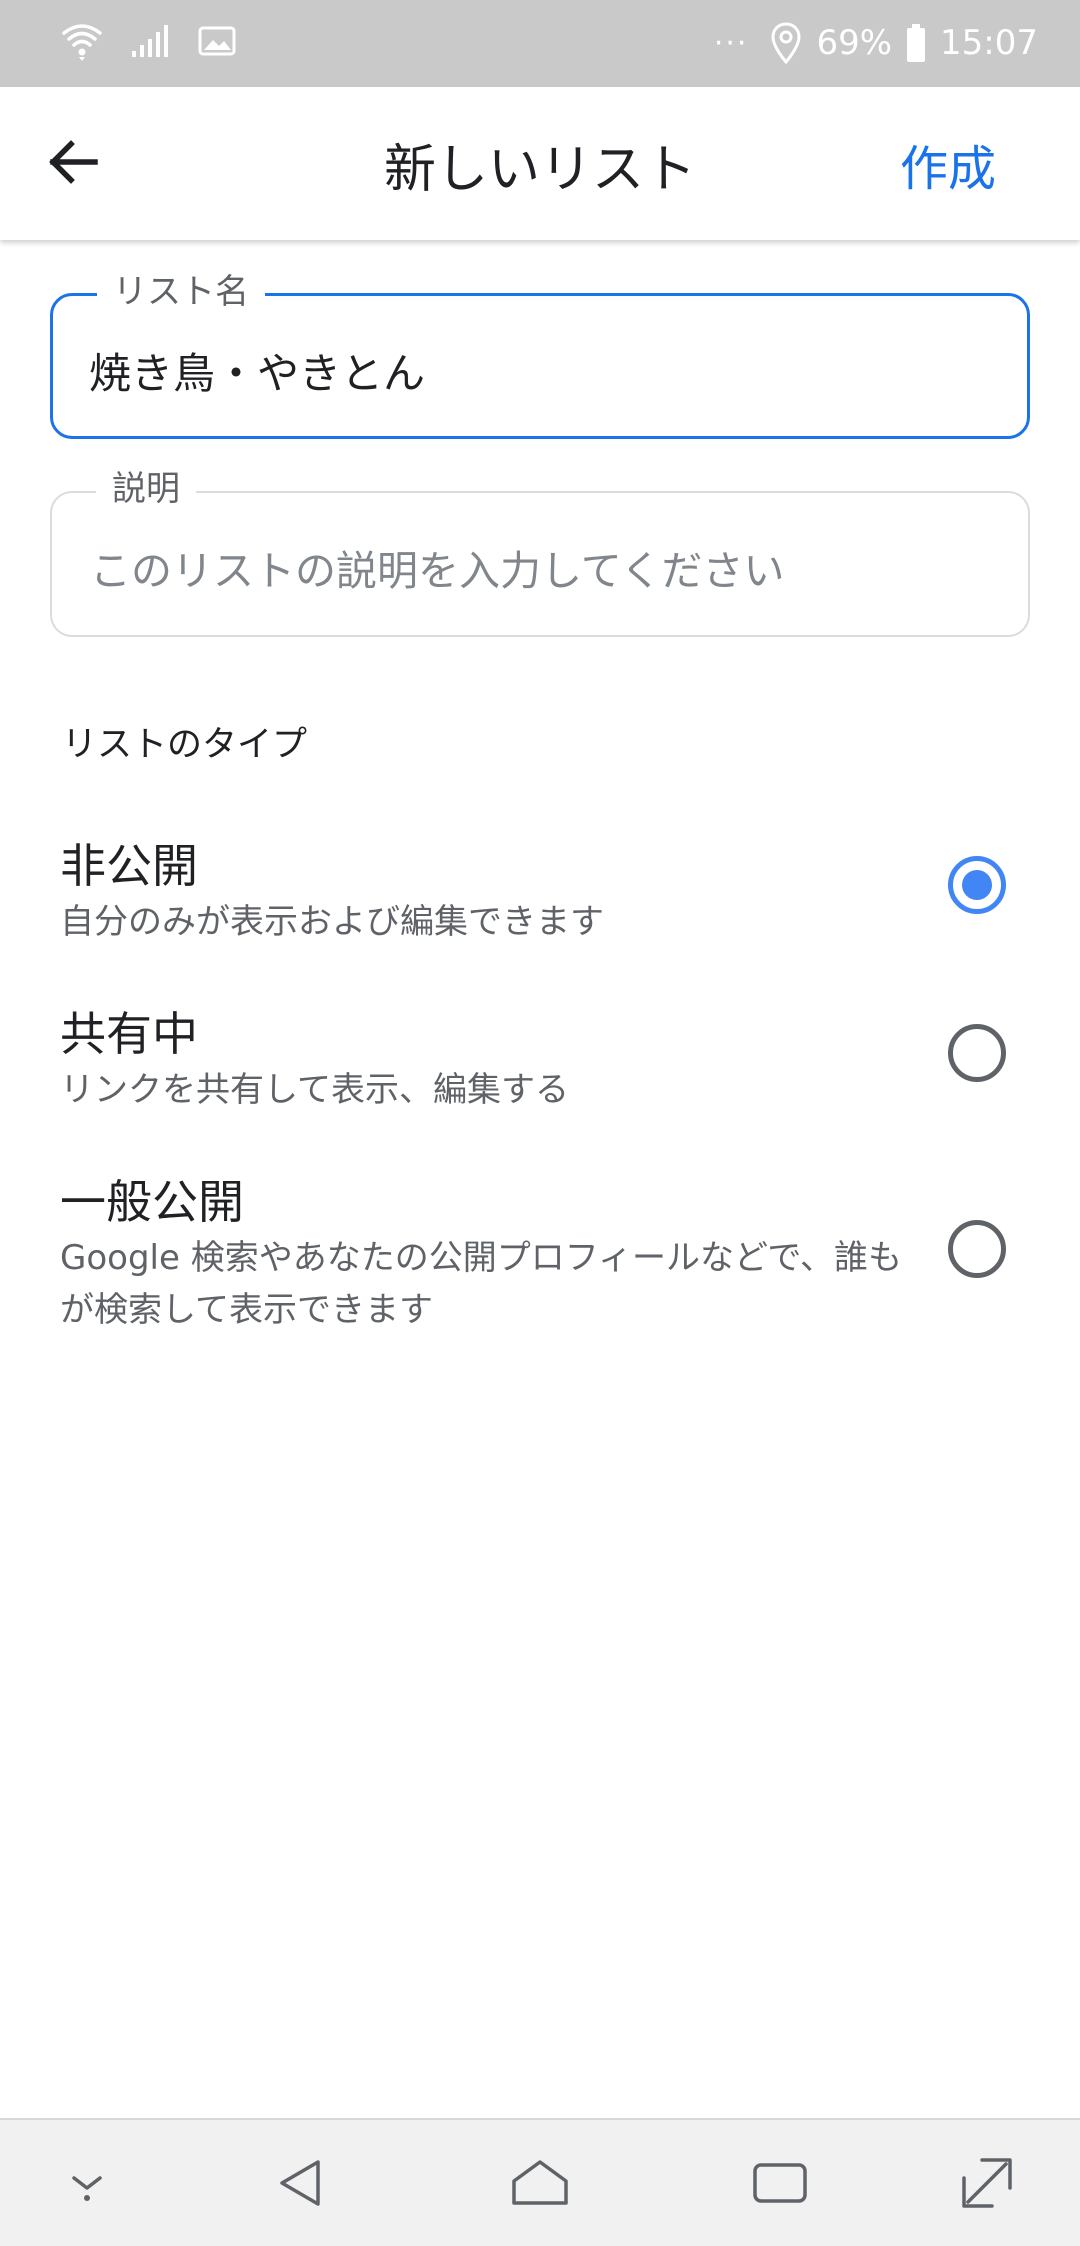  Describe the element at coordinates (437, 567) in the screenshot. I see `description-input: このリストの説明を入力してください` at that location.